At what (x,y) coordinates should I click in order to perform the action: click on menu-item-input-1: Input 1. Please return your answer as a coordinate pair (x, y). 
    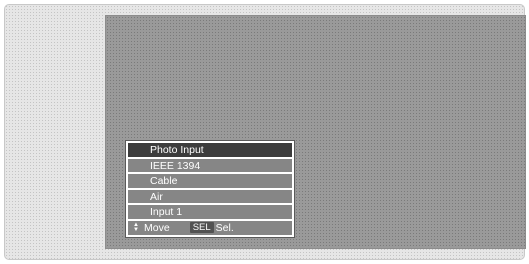
    Looking at the image, I should click on (210, 212).